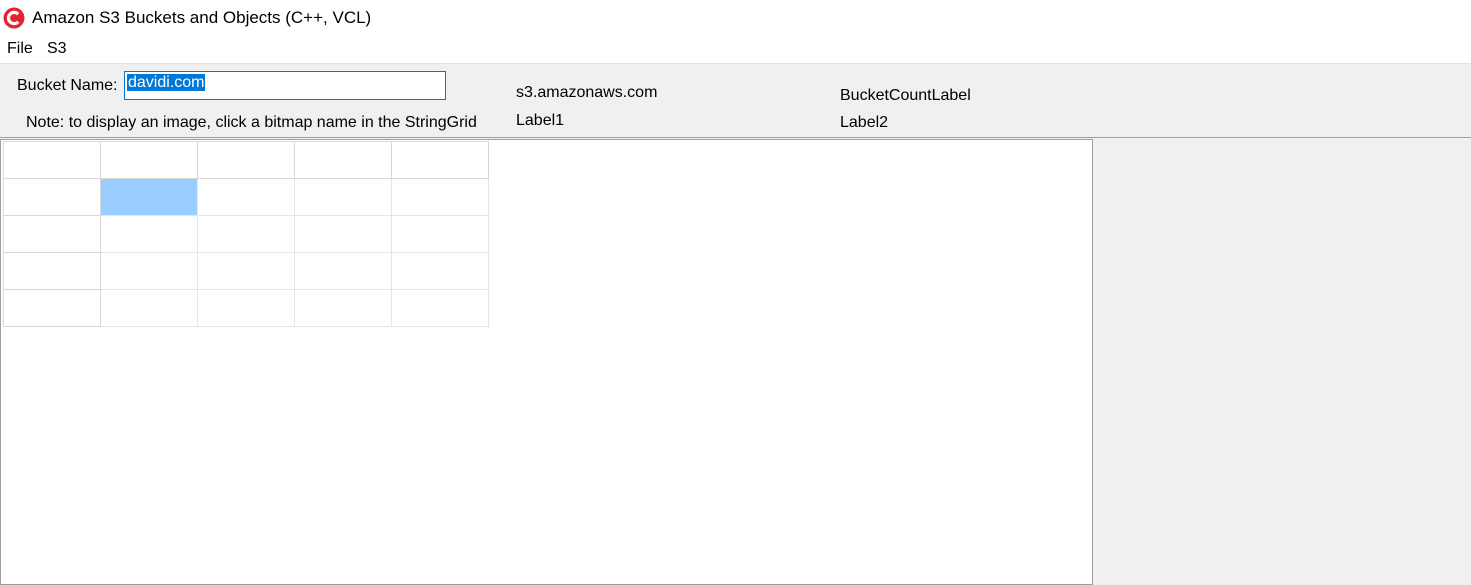 This screenshot has width=1471, height=585. What do you see at coordinates (587, 92) in the screenshot?
I see `host-label: s3.amazonaws.com` at bounding box center [587, 92].